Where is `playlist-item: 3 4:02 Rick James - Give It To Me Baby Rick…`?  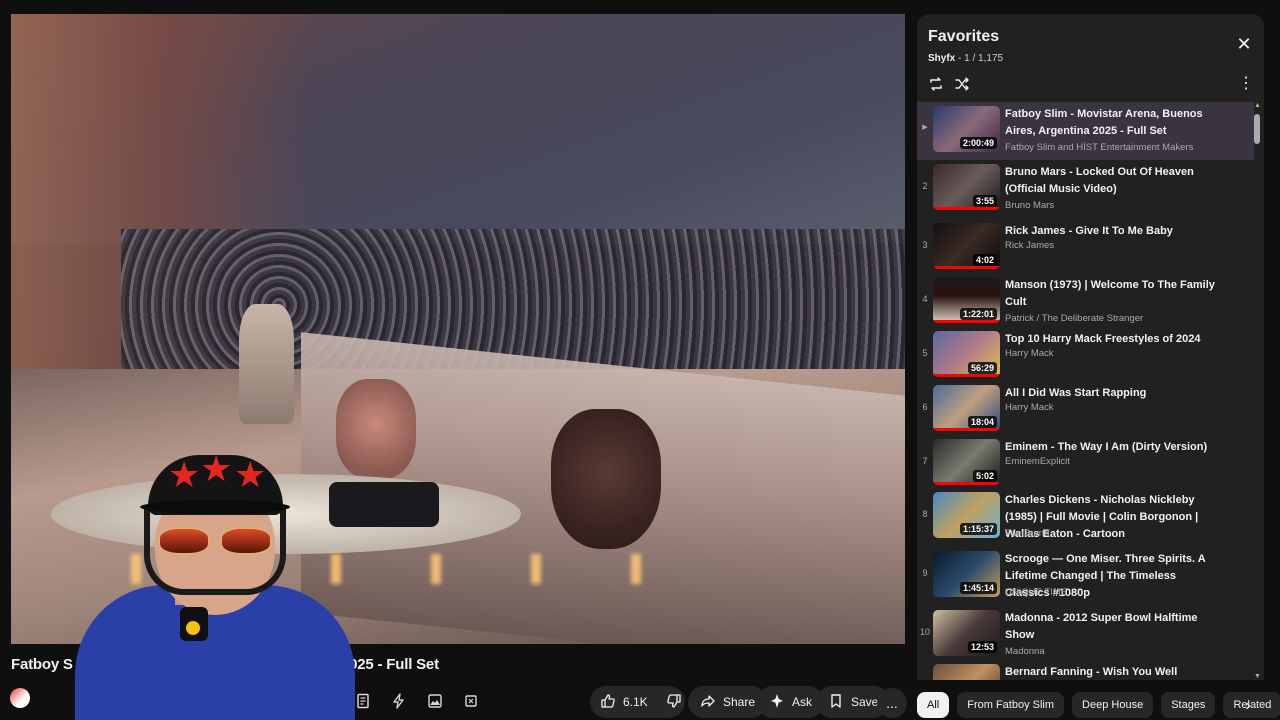
playlist-item: 3 4:02 Rick James - Give It To Me Baby Rick… is located at coordinates (1085, 246).